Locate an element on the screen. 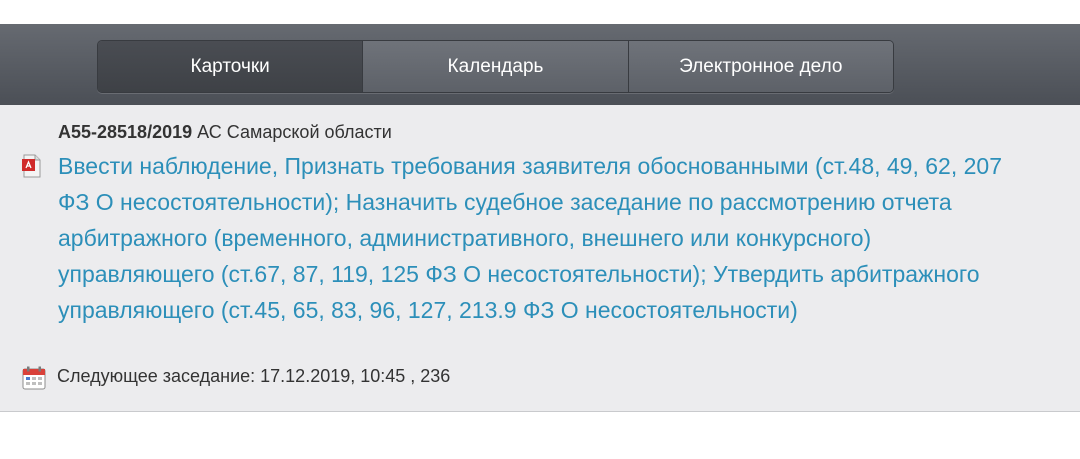 The width and height of the screenshot is (1080, 459). tab-electronic-case: Электронное дело is located at coordinates (760, 66).